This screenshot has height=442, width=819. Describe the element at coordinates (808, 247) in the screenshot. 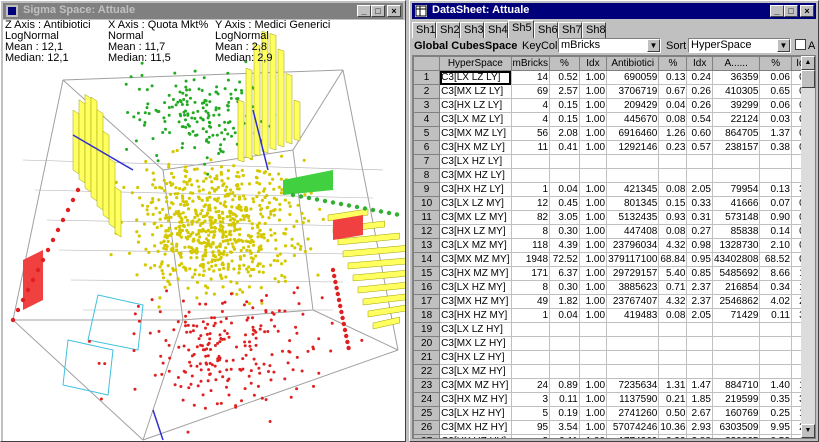

I see `vertical-scrollbar: ▲ ▼` at that location.